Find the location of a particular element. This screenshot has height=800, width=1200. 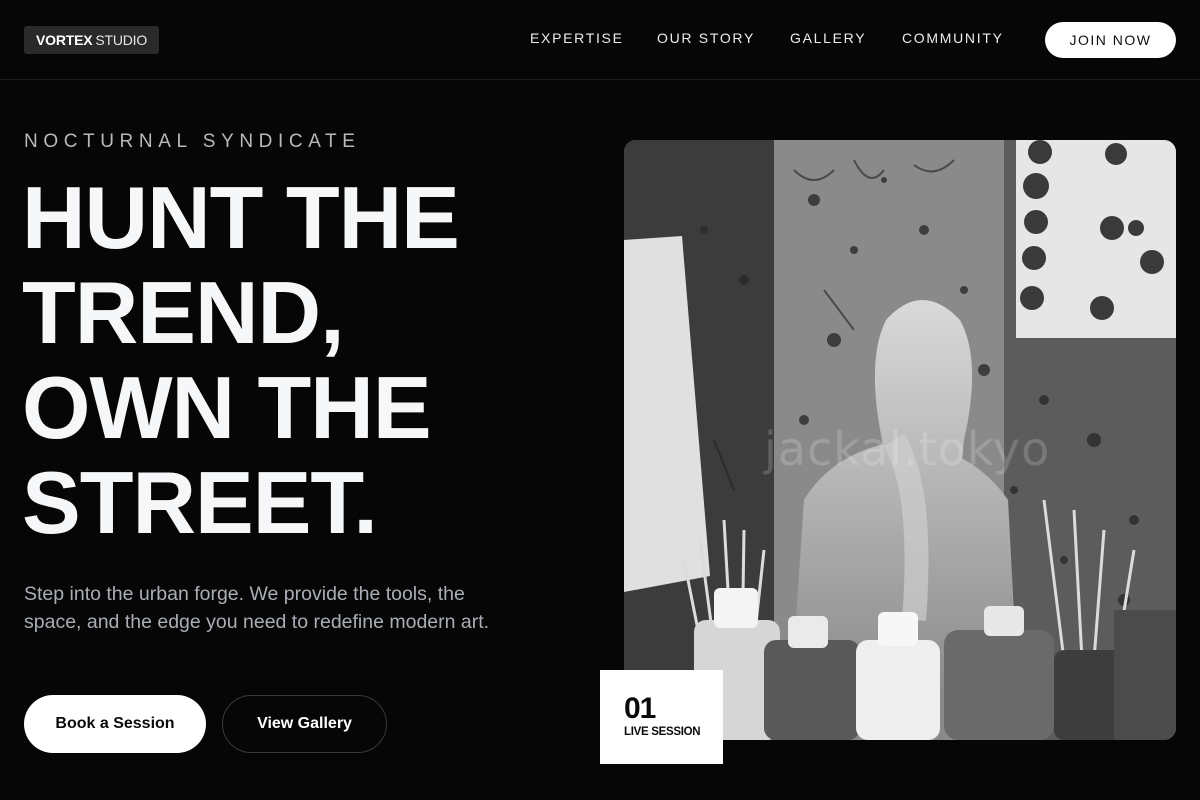

live-session-badge: 01 LIVE SESSION is located at coordinates (661, 717).